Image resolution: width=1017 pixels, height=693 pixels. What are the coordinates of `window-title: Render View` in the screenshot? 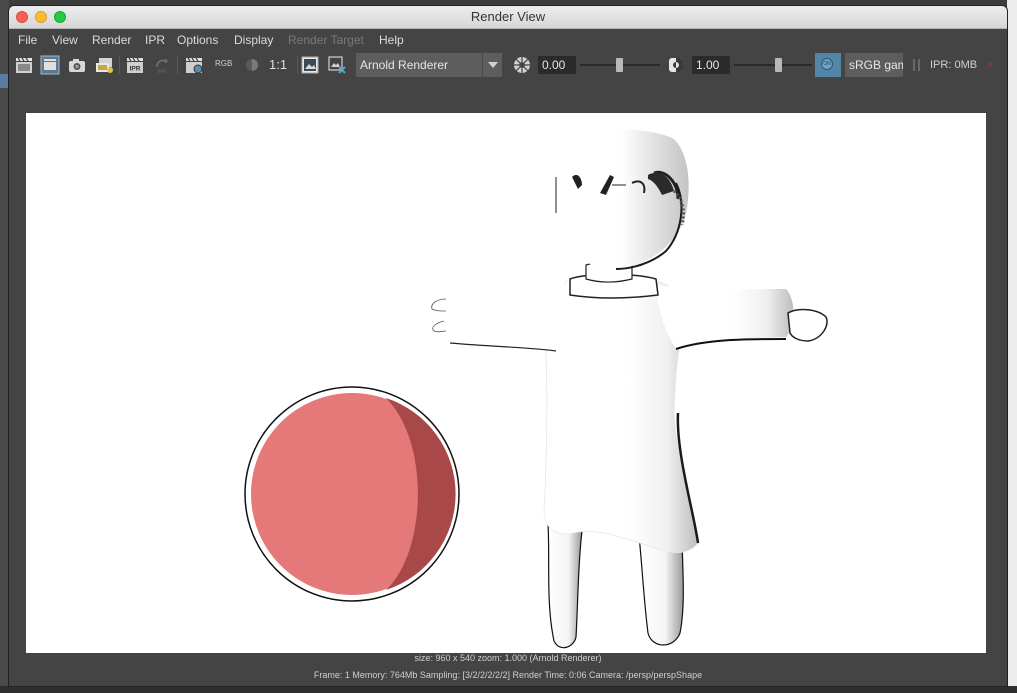 It's located at (508, 16).